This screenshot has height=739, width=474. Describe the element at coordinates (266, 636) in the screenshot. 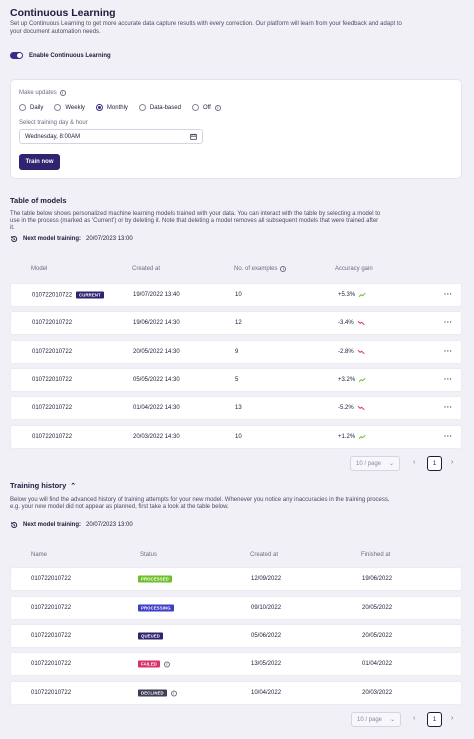

I see `created-at-cell: 05/06/2022` at that location.